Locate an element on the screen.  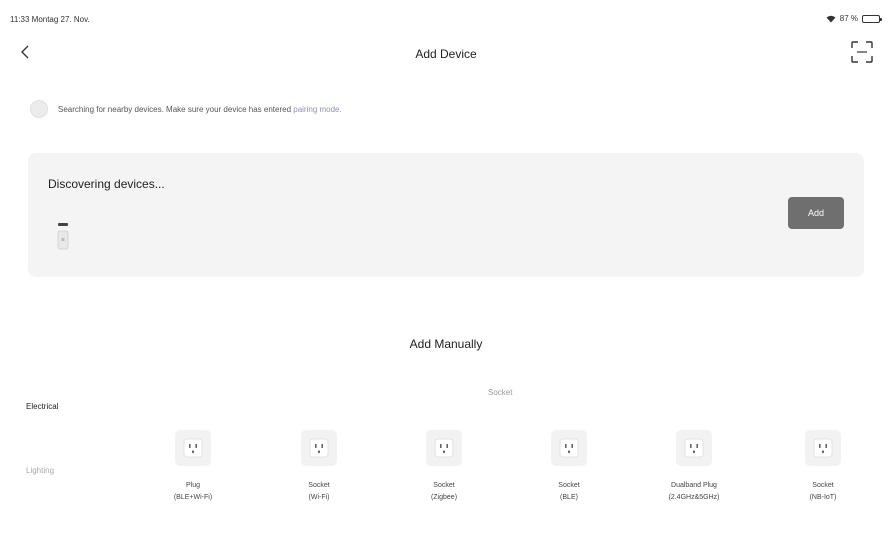
device-tile-protocol: (BLE+Wi-Fi) is located at coordinates (193, 497).